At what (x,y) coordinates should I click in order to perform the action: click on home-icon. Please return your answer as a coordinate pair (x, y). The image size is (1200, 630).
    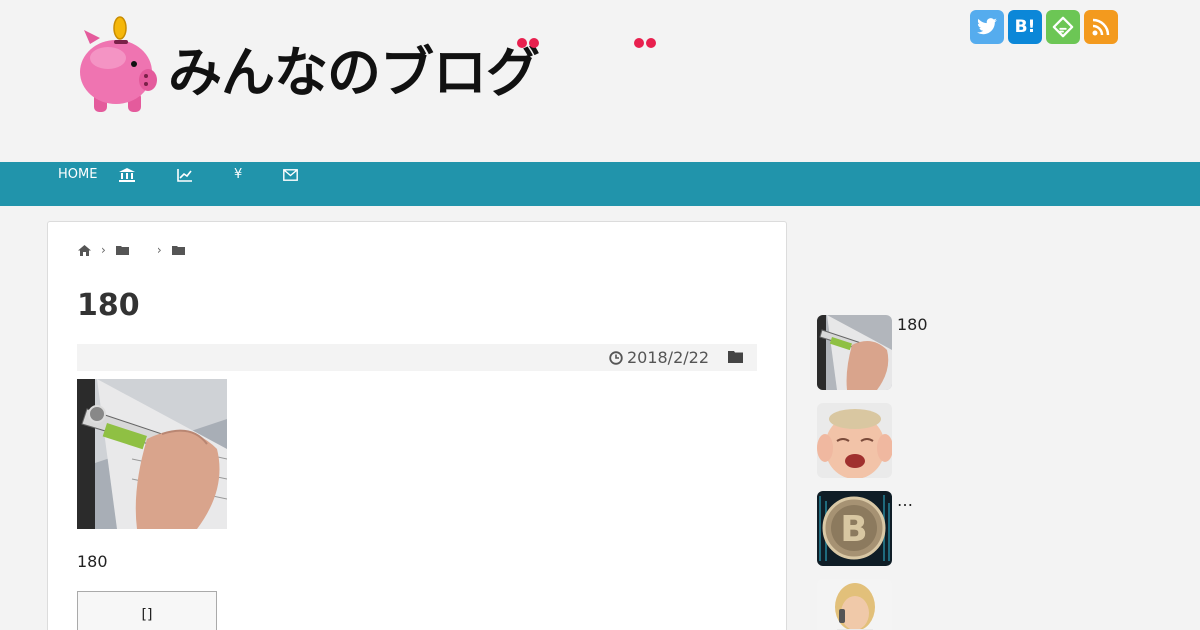
    Looking at the image, I should click on (84, 250).